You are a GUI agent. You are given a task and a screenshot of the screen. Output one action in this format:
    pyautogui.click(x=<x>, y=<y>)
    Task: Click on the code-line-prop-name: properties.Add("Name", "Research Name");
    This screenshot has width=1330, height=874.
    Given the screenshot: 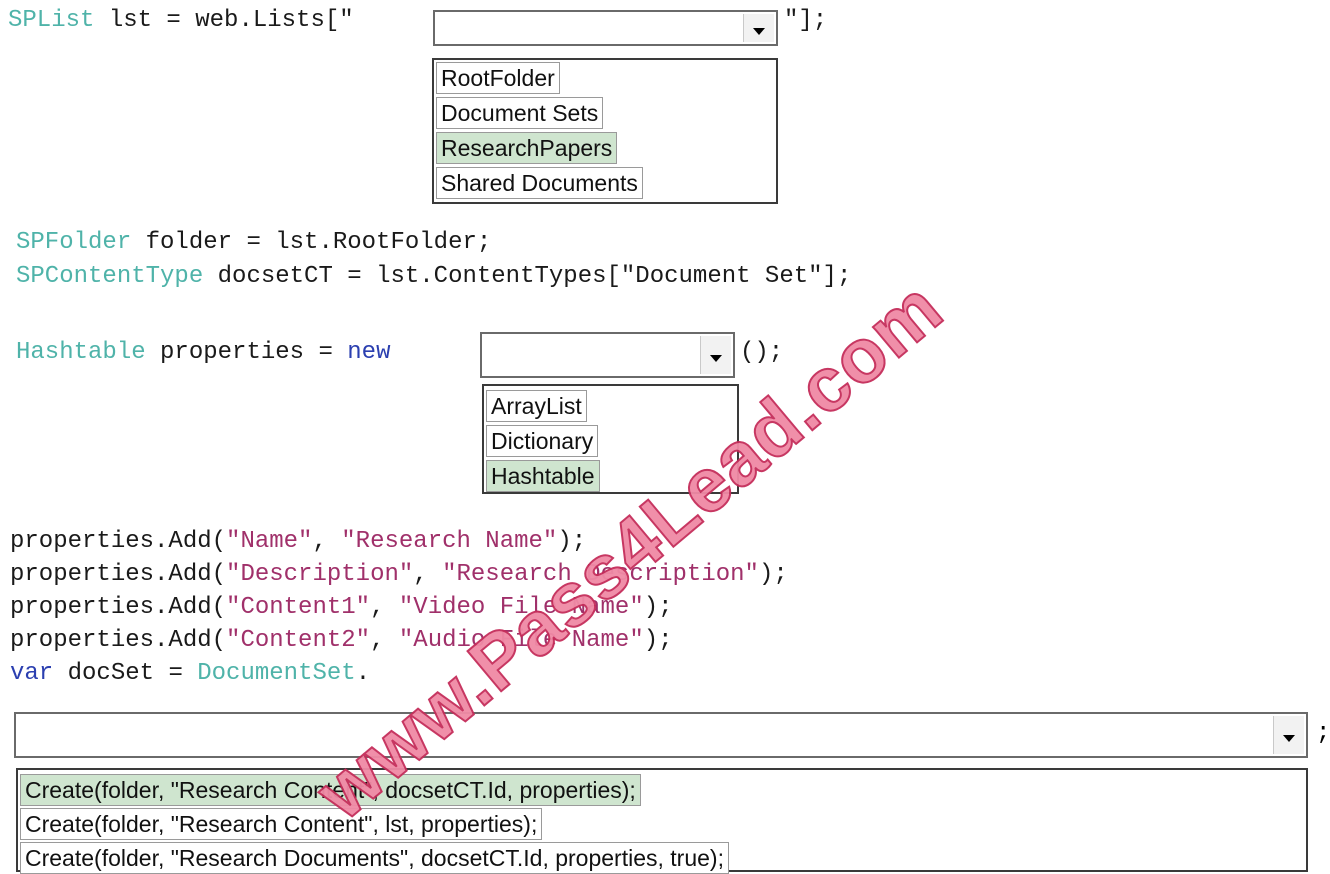 What is the action you would take?
    pyautogui.click(x=298, y=542)
    